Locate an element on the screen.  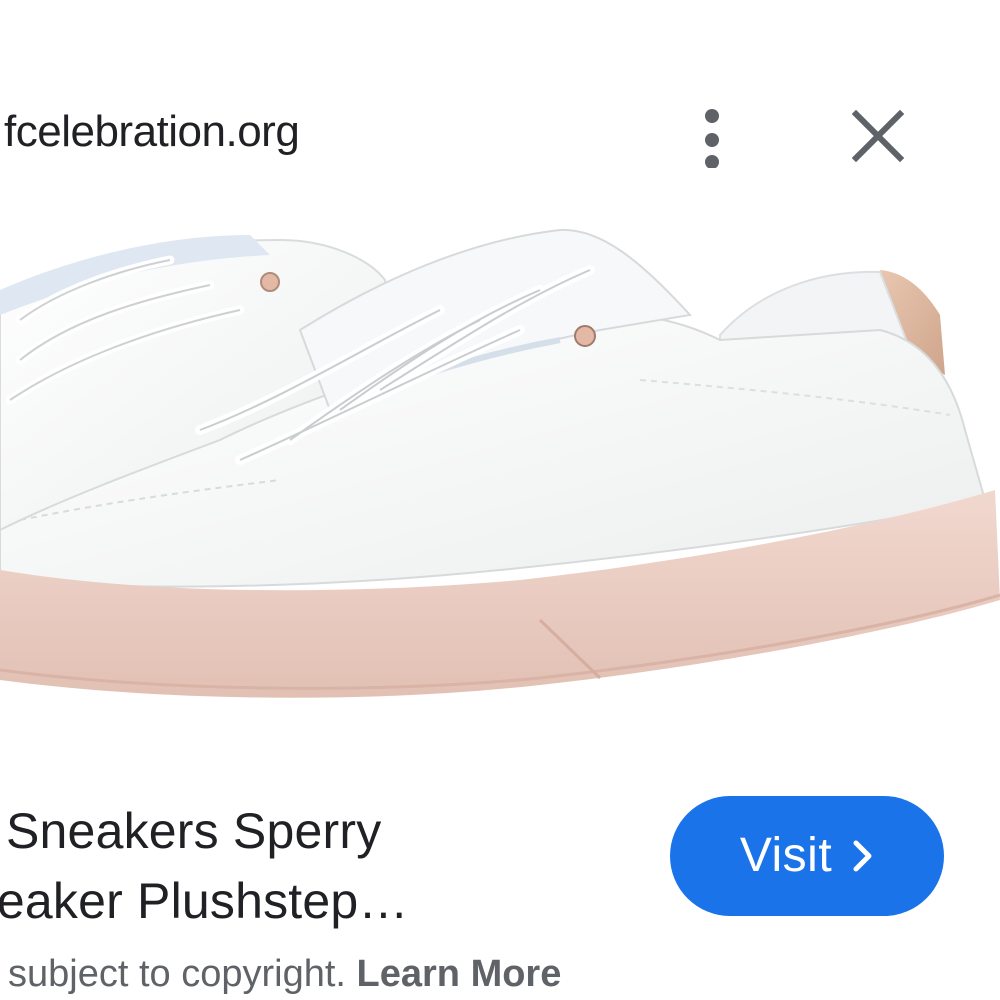
product-title-line-1: Sneakers Sperry is located at coordinates (194, 831).